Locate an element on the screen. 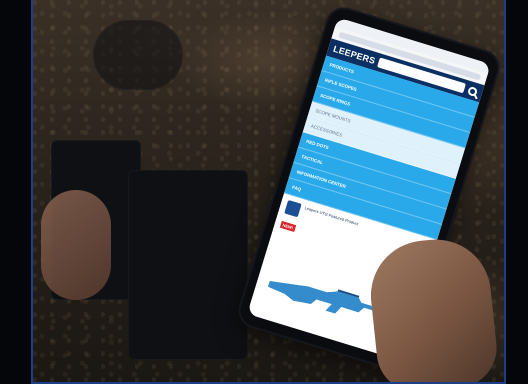 The width and height of the screenshot is (528, 384). right-letterbox is located at coordinates (517, 192).